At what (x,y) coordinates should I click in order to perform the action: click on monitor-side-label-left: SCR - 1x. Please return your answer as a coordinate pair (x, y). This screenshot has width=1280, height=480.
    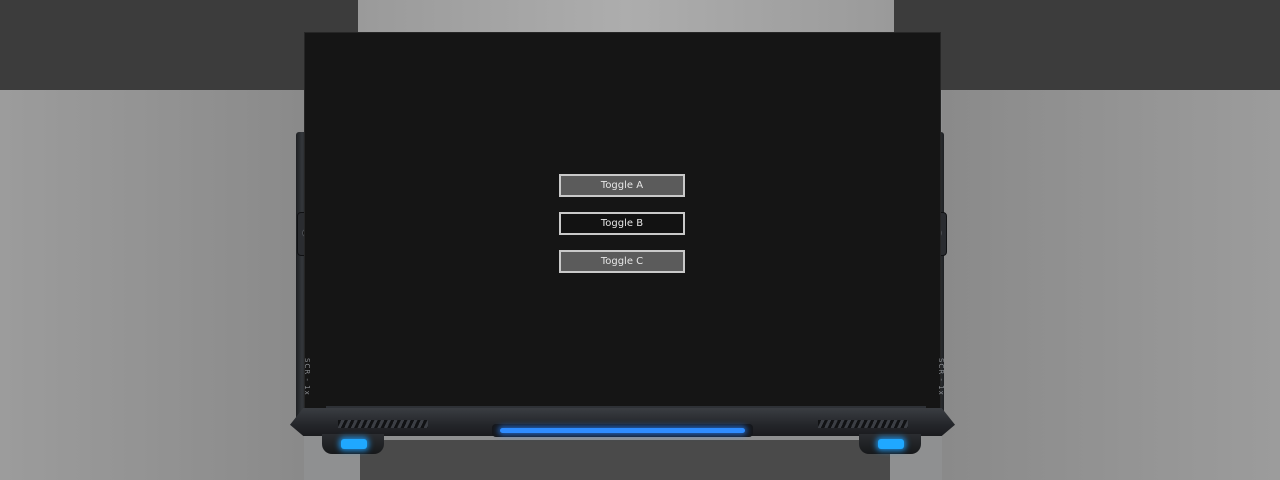
    Looking at the image, I should click on (307, 377).